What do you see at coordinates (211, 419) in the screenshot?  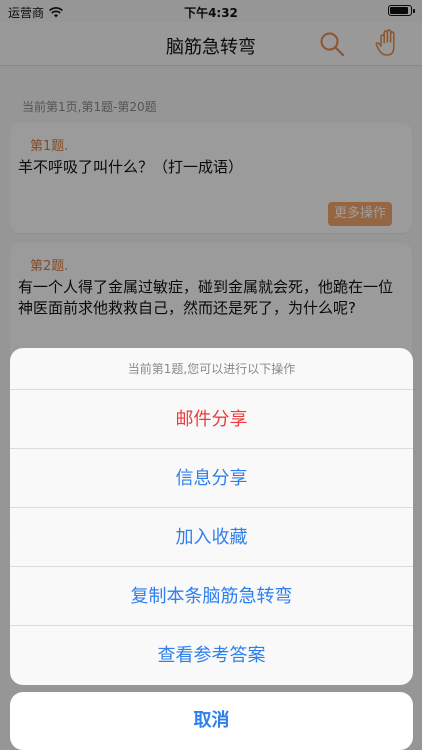 I see `email-share-button: 邮件分享` at bounding box center [211, 419].